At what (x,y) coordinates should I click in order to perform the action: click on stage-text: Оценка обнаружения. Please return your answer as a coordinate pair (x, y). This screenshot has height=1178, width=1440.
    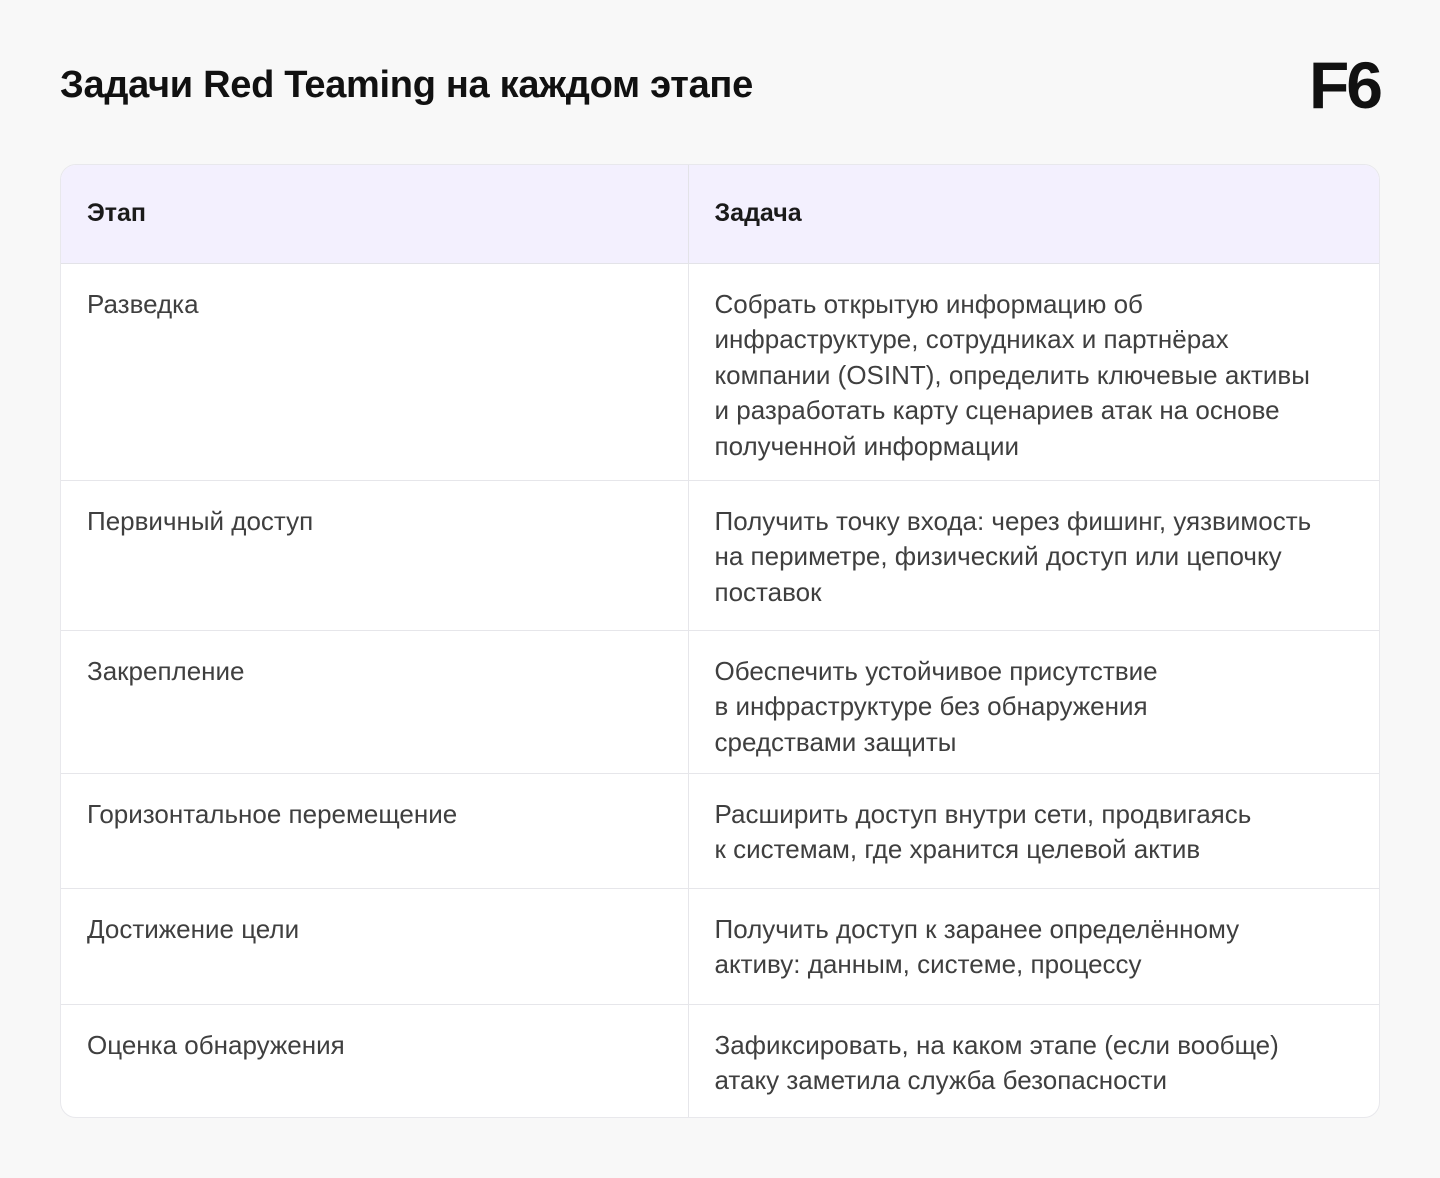
    Looking at the image, I should click on (216, 1044).